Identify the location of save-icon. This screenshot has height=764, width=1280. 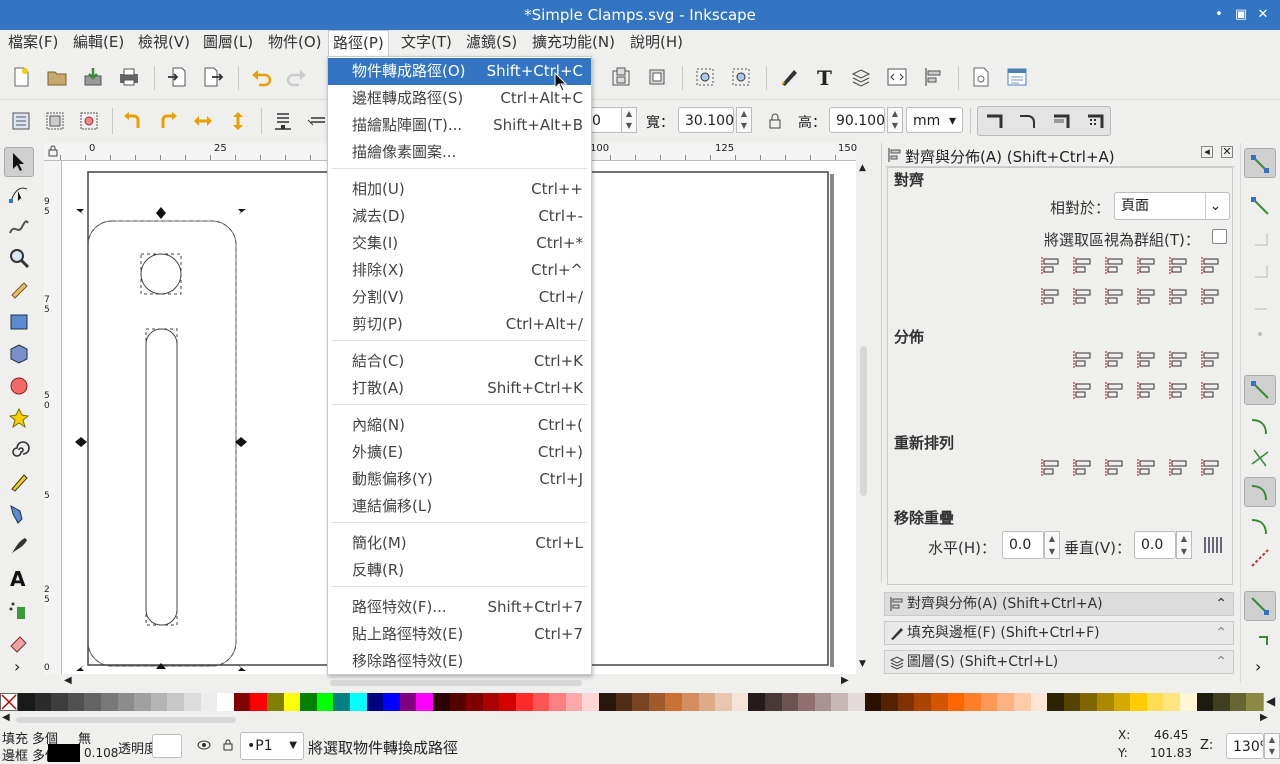
(93, 77).